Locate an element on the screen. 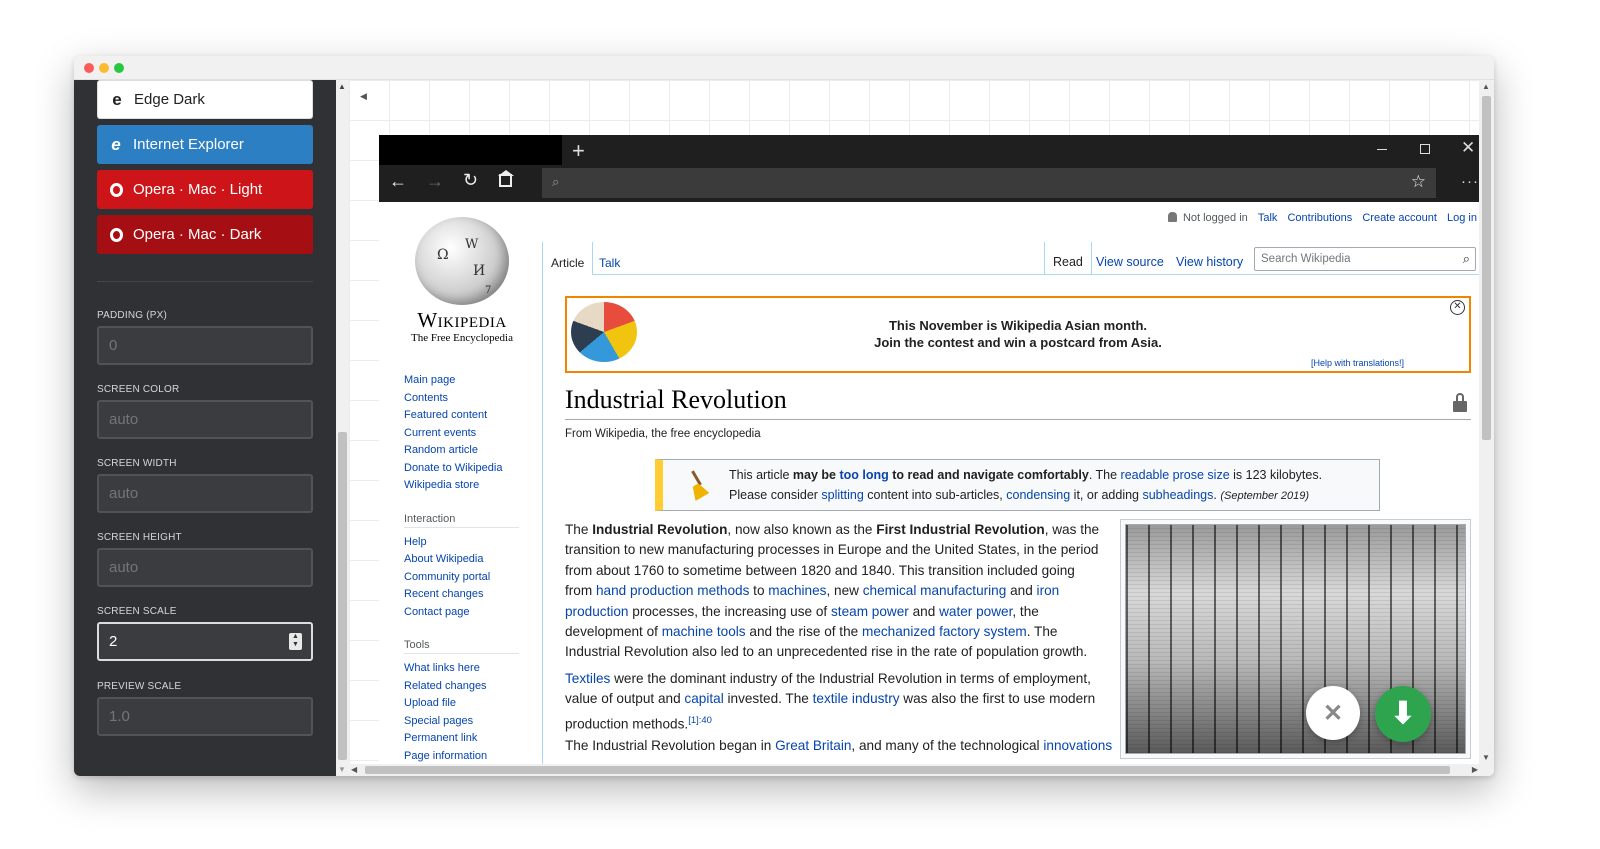  nav-link: Random article is located at coordinates (461, 451).